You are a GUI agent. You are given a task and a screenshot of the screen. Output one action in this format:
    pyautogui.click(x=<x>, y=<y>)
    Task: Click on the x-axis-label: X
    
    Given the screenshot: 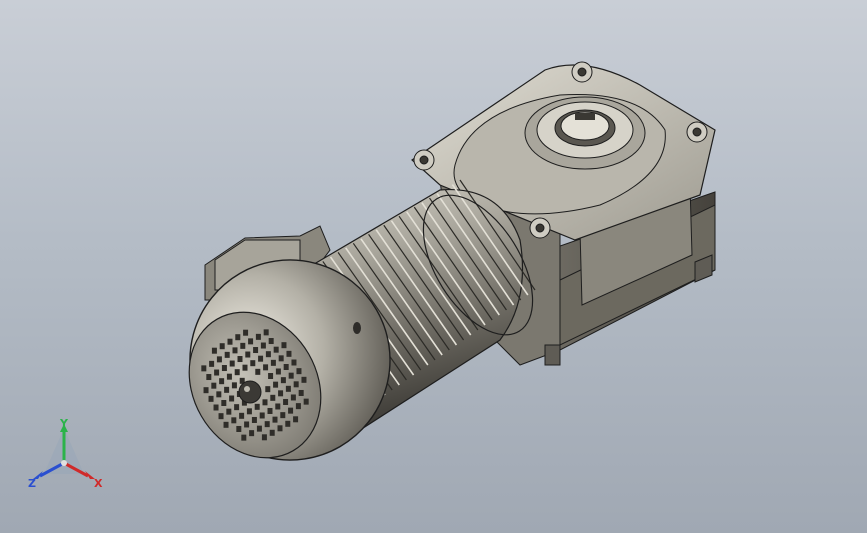 What is the action you would take?
    pyautogui.click(x=98, y=483)
    